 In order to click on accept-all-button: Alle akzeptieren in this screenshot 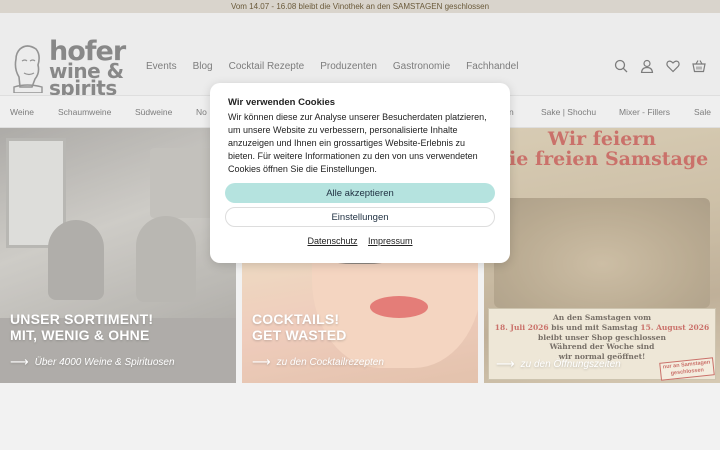, I will do `click(360, 193)`.